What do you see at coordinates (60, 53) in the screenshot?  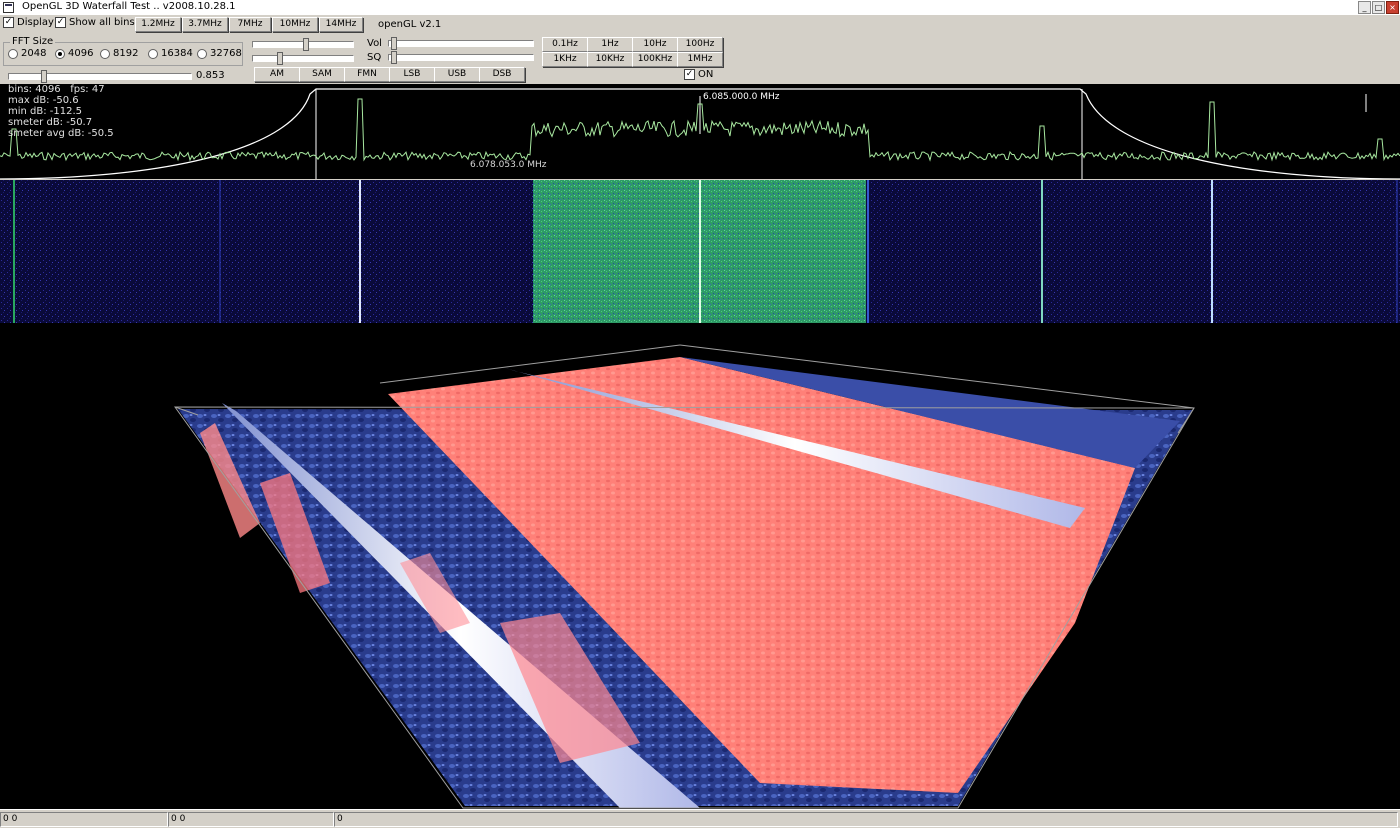 I see `radio-selected-icon` at bounding box center [60, 53].